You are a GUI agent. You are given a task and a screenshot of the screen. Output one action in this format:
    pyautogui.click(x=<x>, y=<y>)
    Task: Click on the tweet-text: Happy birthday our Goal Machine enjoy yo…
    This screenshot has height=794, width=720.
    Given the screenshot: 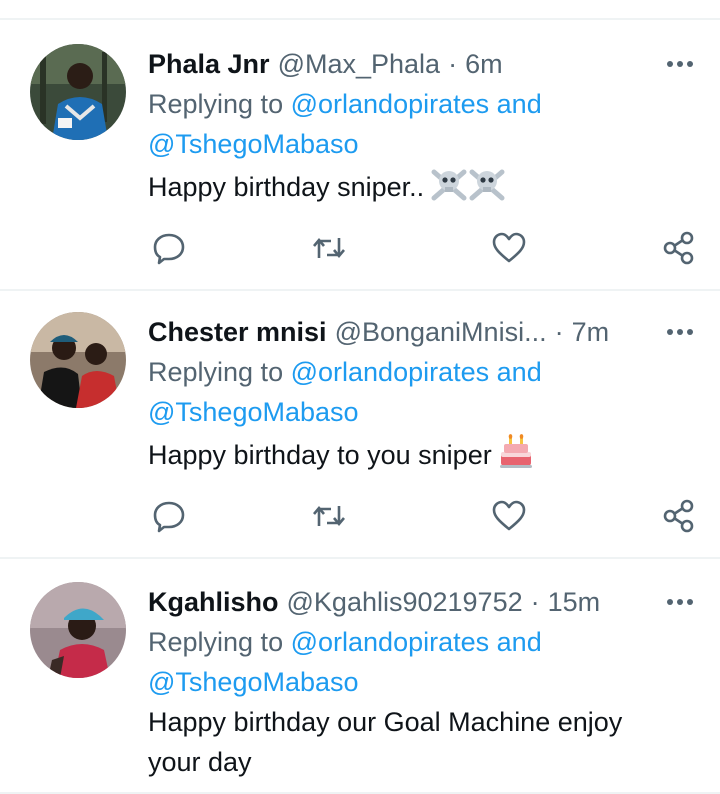 What is the action you would take?
    pyautogui.click(x=408, y=742)
    